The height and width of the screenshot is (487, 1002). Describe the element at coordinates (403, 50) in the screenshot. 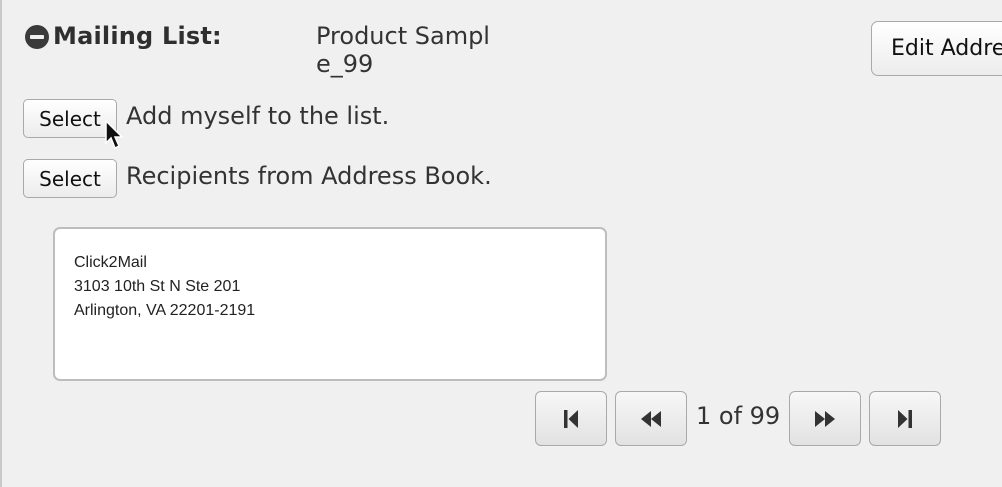

I see `mailing-list-name: Product Sample_99` at that location.